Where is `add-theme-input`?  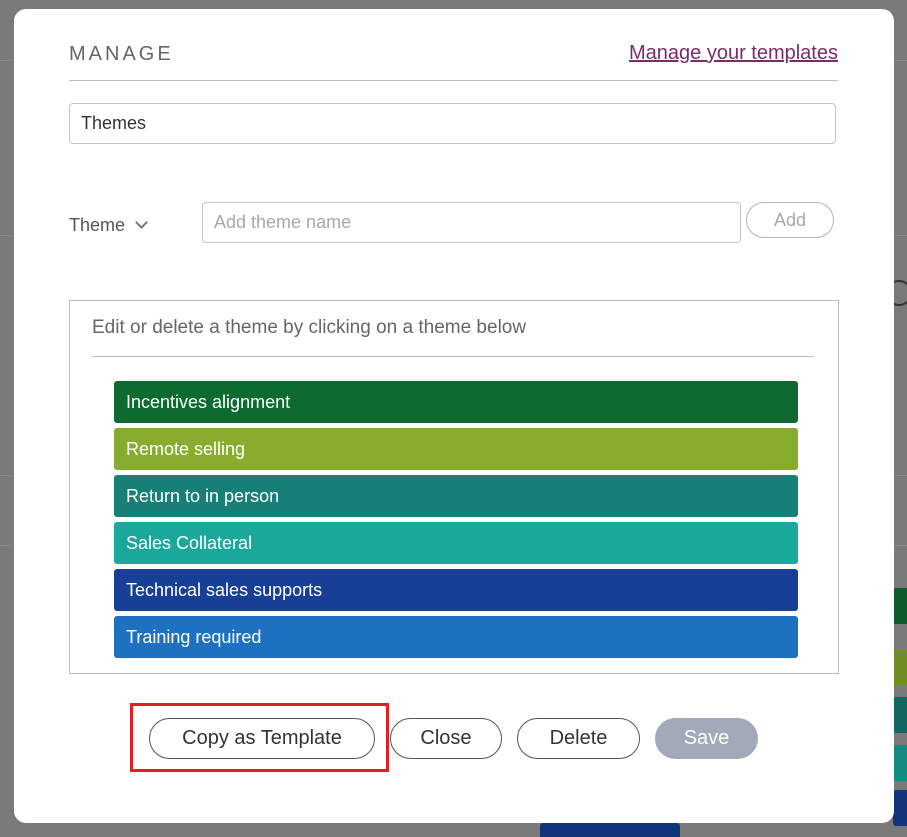 add-theme-input is located at coordinates (471, 222).